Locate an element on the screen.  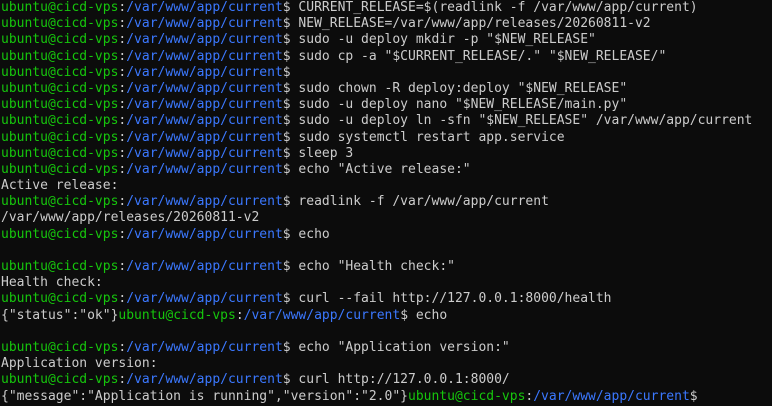
command-text: curl http://127.0.0.1:8000/ is located at coordinates (400, 380).